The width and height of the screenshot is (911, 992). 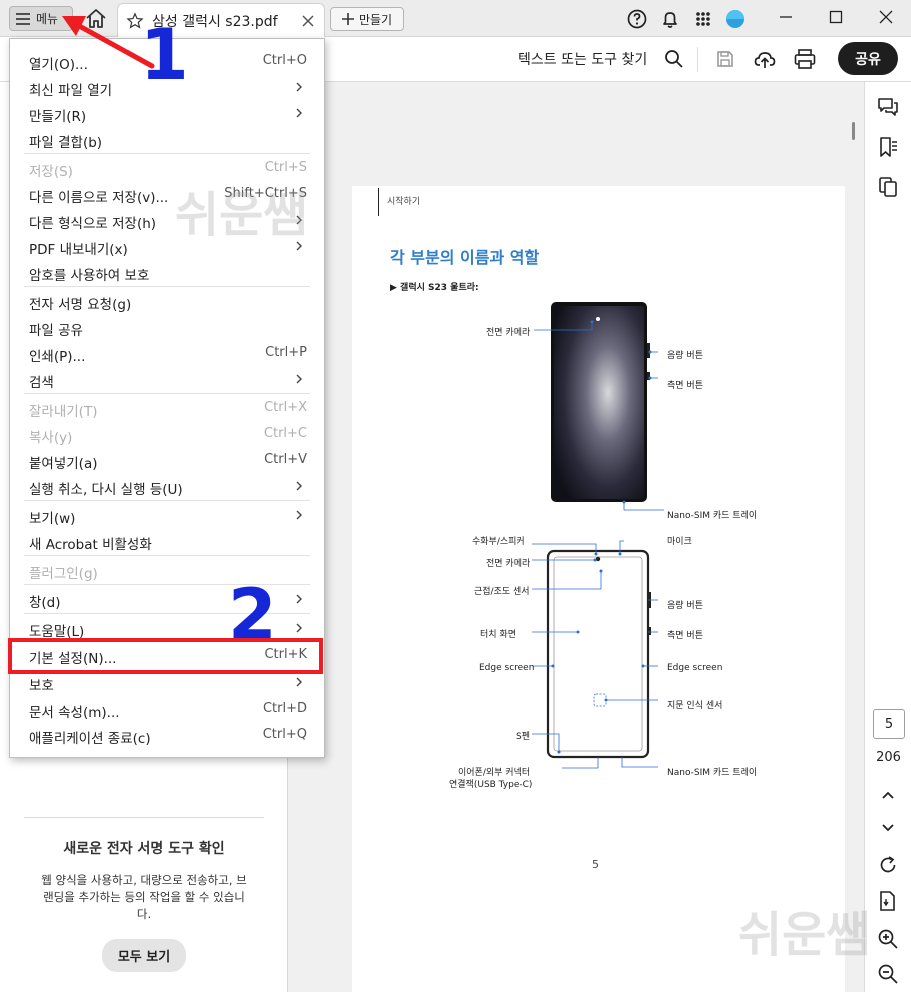 What do you see at coordinates (167, 460) in the screenshot?
I see `menu-item-paste: 붙여넣기(a) Ctrl+V` at bounding box center [167, 460].